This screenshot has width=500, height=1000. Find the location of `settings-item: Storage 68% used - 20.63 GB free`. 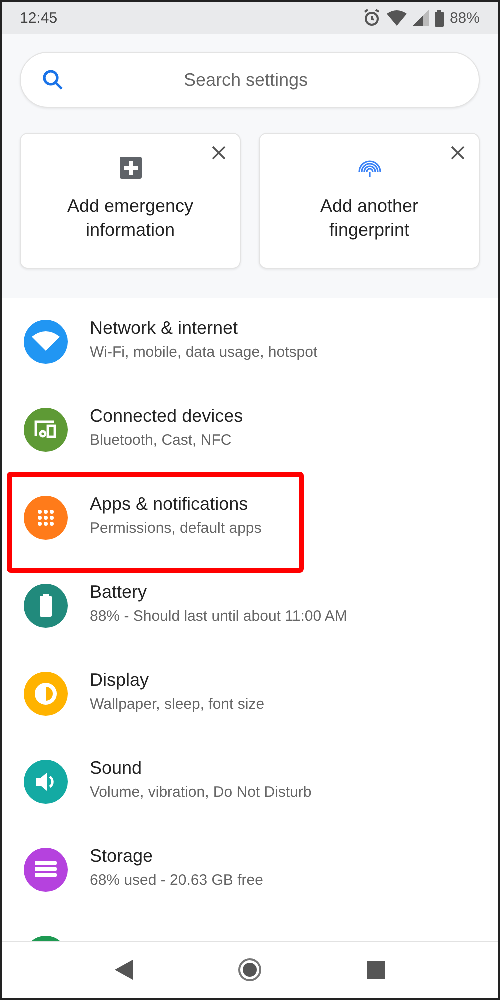

settings-item: Storage 68% used - 20.63 GB free is located at coordinates (250, 870).